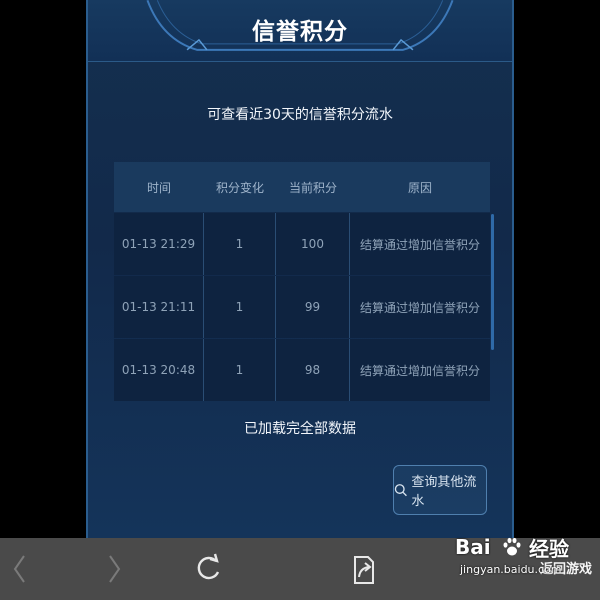 This screenshot has width=600, height=600. Describe the element at coordinates (159, 307) in the screenshot. I see `cell-time: 01-13 21:11` at that location.